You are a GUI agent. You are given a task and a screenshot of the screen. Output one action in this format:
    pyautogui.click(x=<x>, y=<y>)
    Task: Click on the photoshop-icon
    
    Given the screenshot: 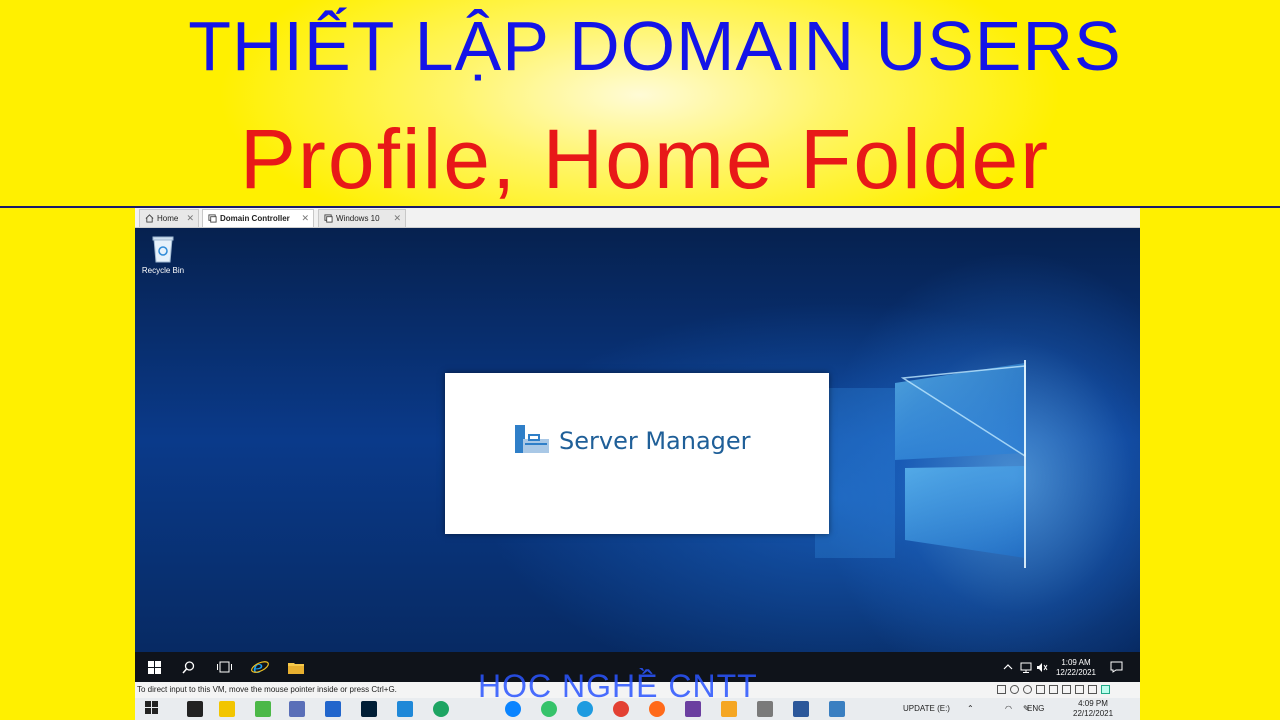 What is the action you would take?
    pyautogui.click(x=369, y=709)
    